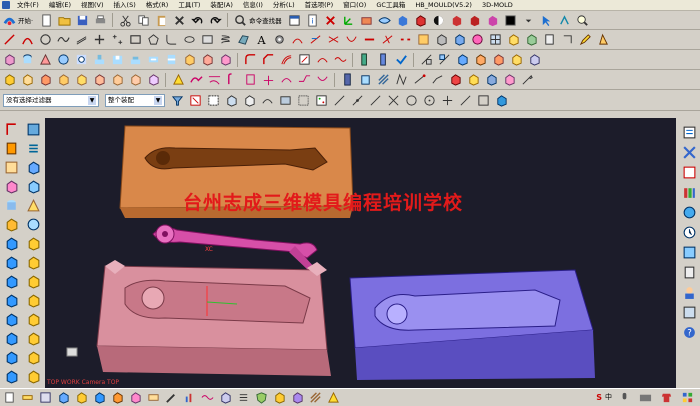 Image resolution: width=700 pixels, height=406 pixels. What do you see at coordinates (423, 40) in the screenshot?
I see `combined-icon` at bounding box center [423, 40].